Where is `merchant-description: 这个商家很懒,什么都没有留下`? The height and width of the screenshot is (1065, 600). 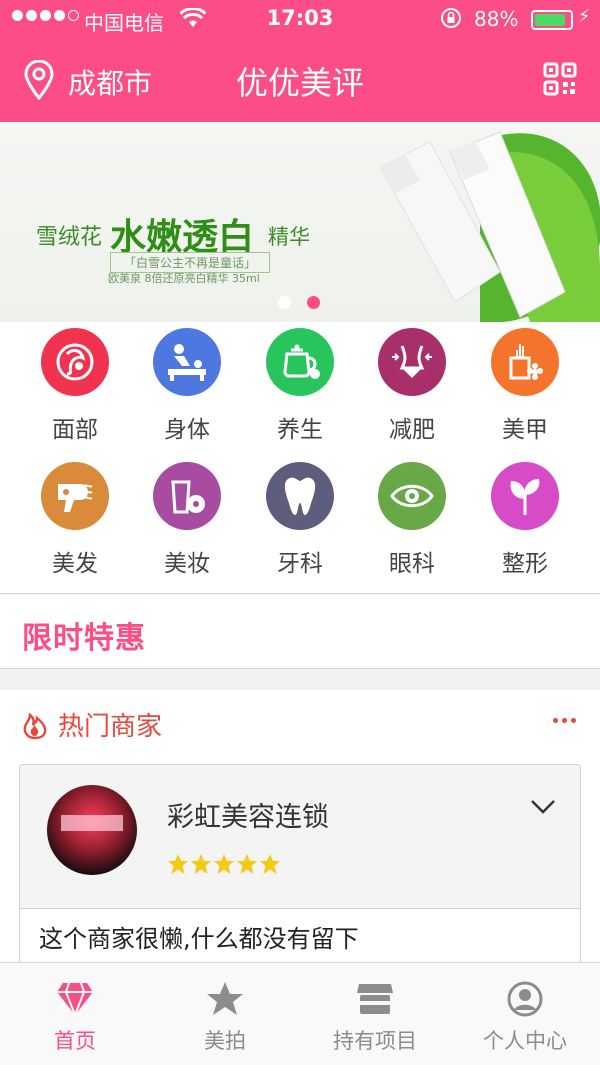
merchant-description: 这个商家很懒,什么都没有留下 is located at coordinates (199, 939).